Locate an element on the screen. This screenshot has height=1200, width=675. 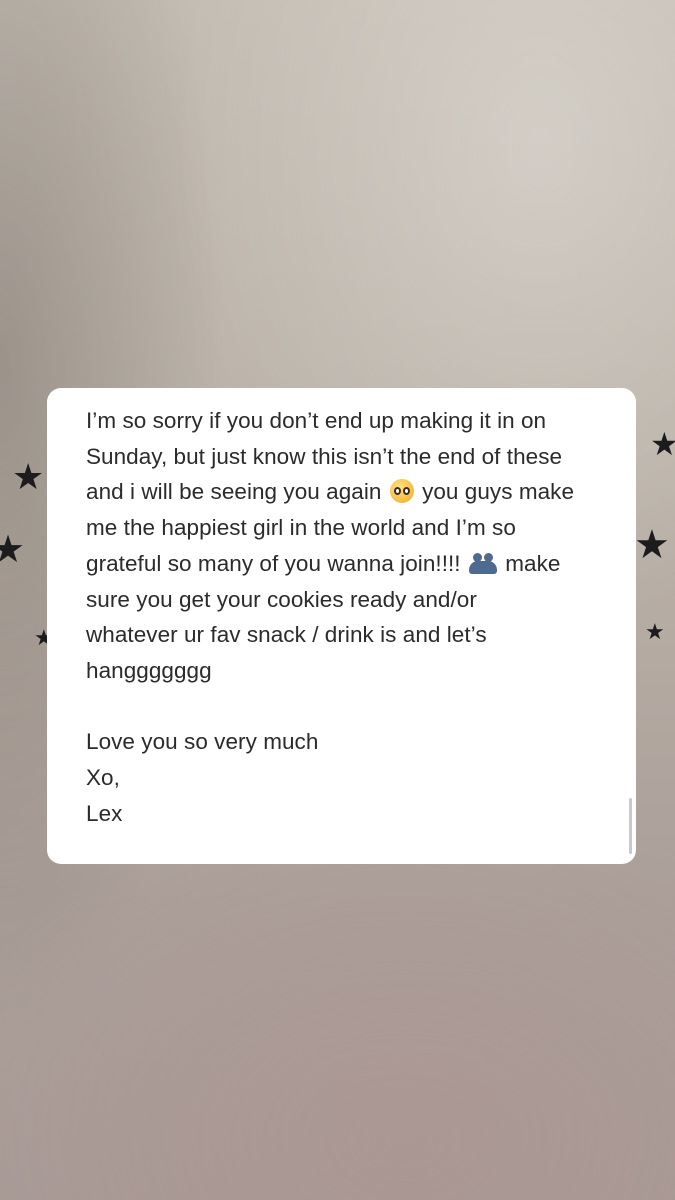
note-line-8: hanggggggg is located at coordinates (149, 670).